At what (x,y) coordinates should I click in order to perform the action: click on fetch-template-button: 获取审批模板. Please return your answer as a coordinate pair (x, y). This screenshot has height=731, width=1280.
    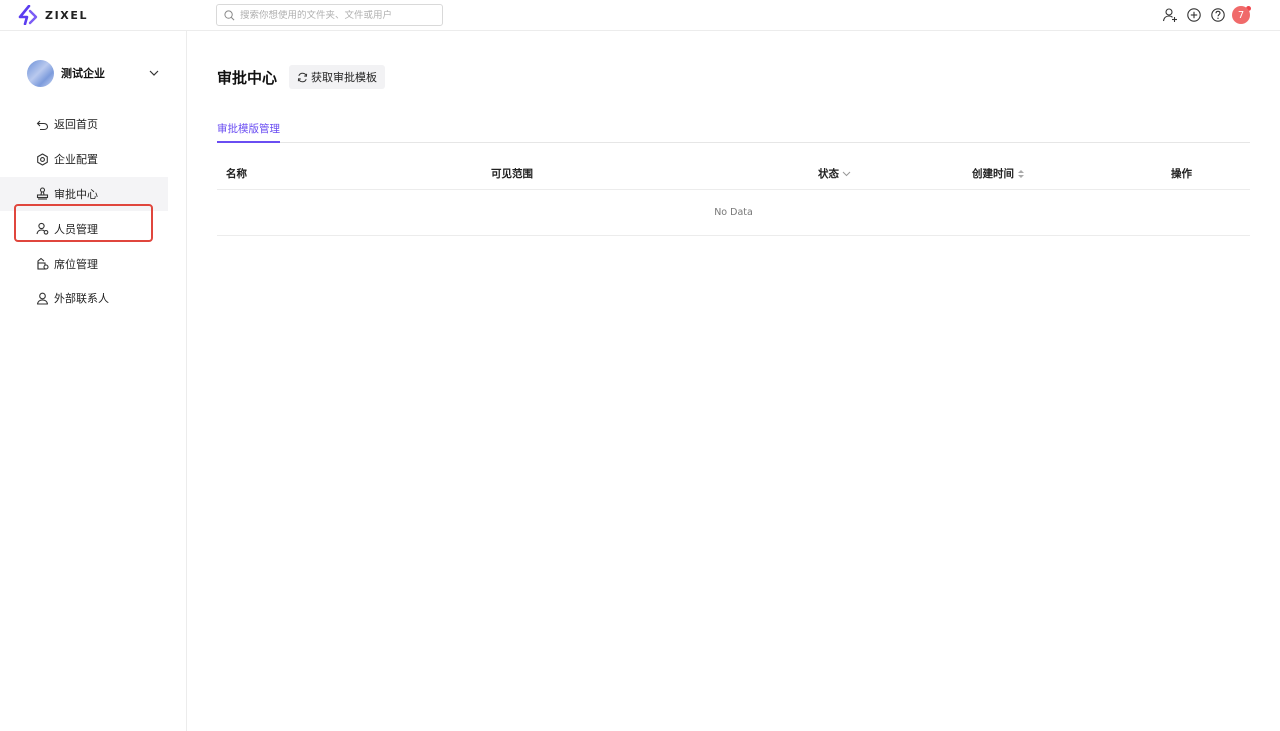
    Looking at the image, I should click on (337, 77).